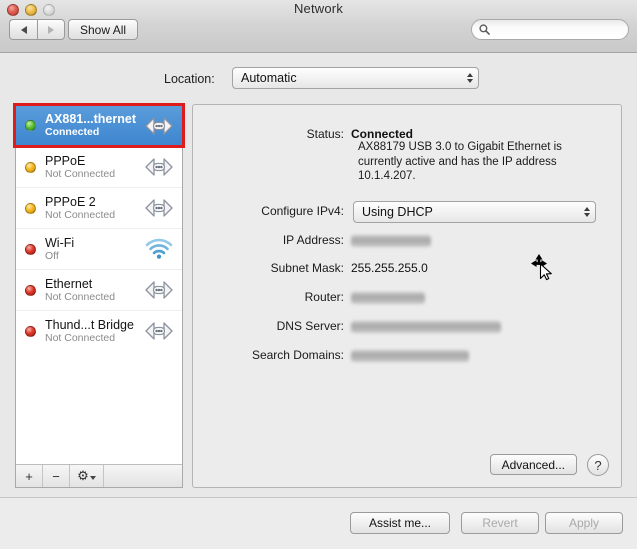 This screenshot has height=549, width=637. What do you see at coordinates (83, 475) in the screenshot?
I see `gear-icon: ⚙` at bounding box center [83, 475].